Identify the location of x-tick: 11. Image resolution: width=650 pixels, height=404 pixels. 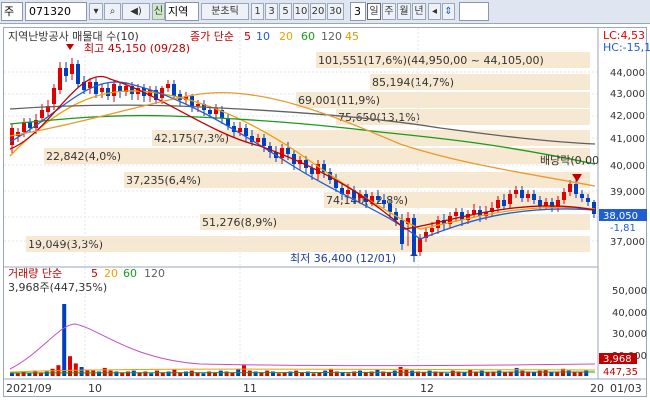
(250, 388).